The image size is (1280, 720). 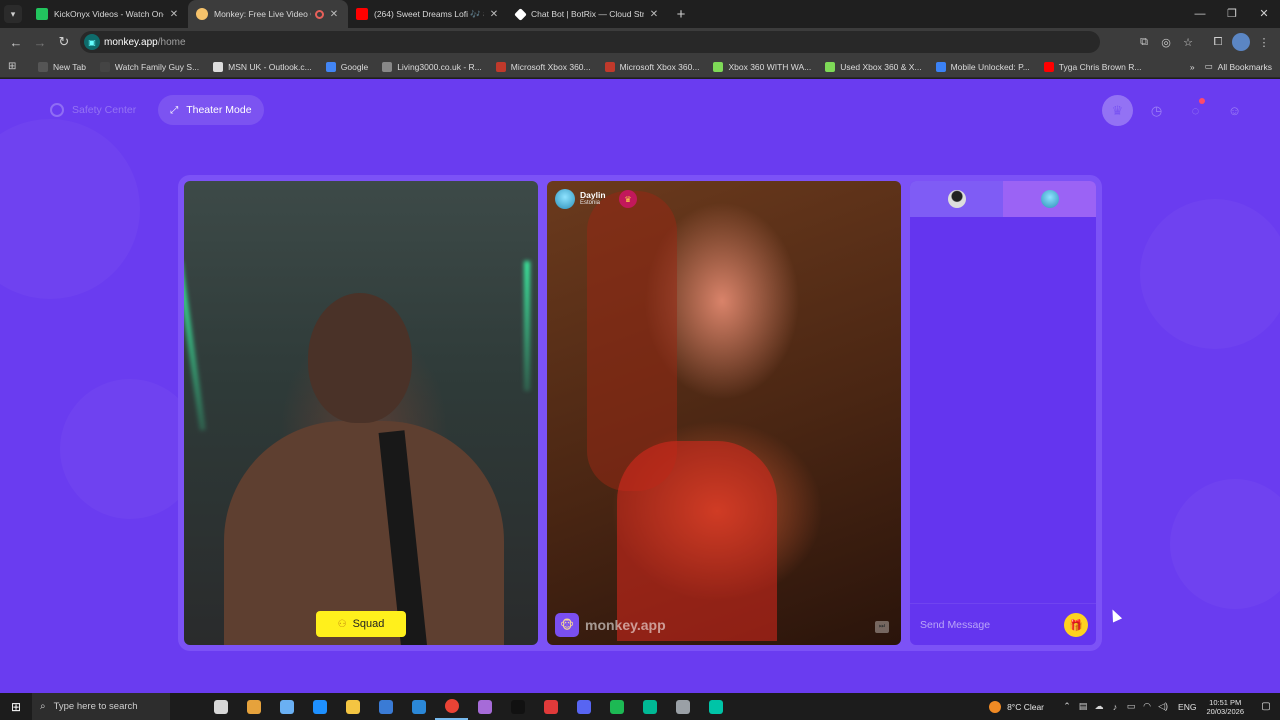 I want to click on profile-avatar, so click(x=1241, y=42).